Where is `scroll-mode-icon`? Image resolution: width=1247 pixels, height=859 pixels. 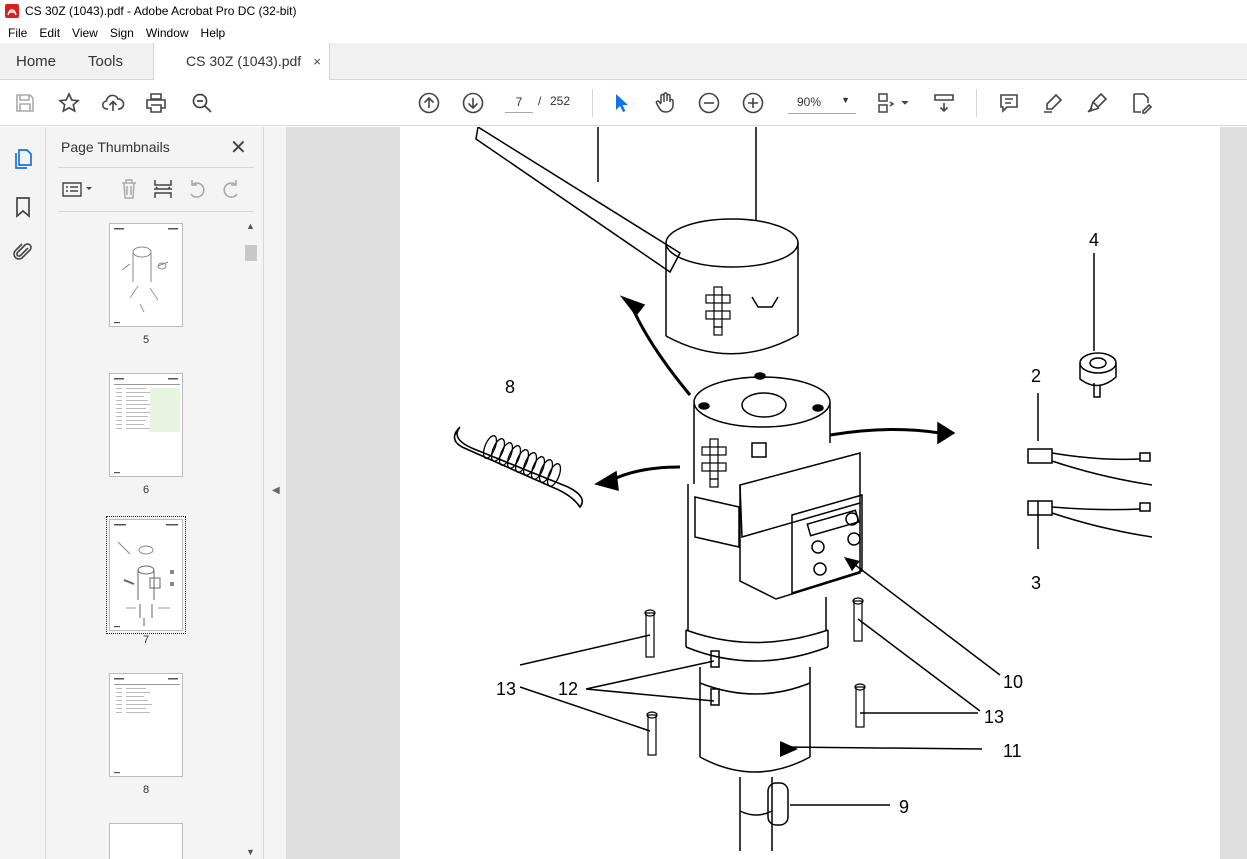 scroll-mode-icon is located at coordinates (944, 103).